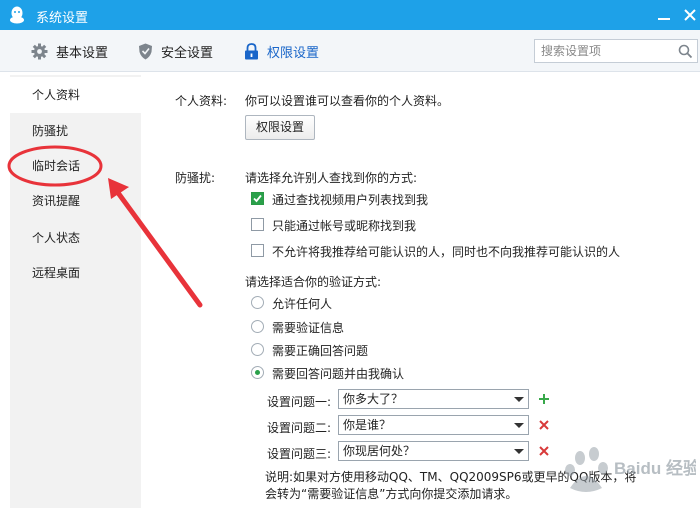  What do you see at coordinates (433, 425) in the screenshot?
I see `question-2-select: 你是谁？` at bounding box center [433, 425].